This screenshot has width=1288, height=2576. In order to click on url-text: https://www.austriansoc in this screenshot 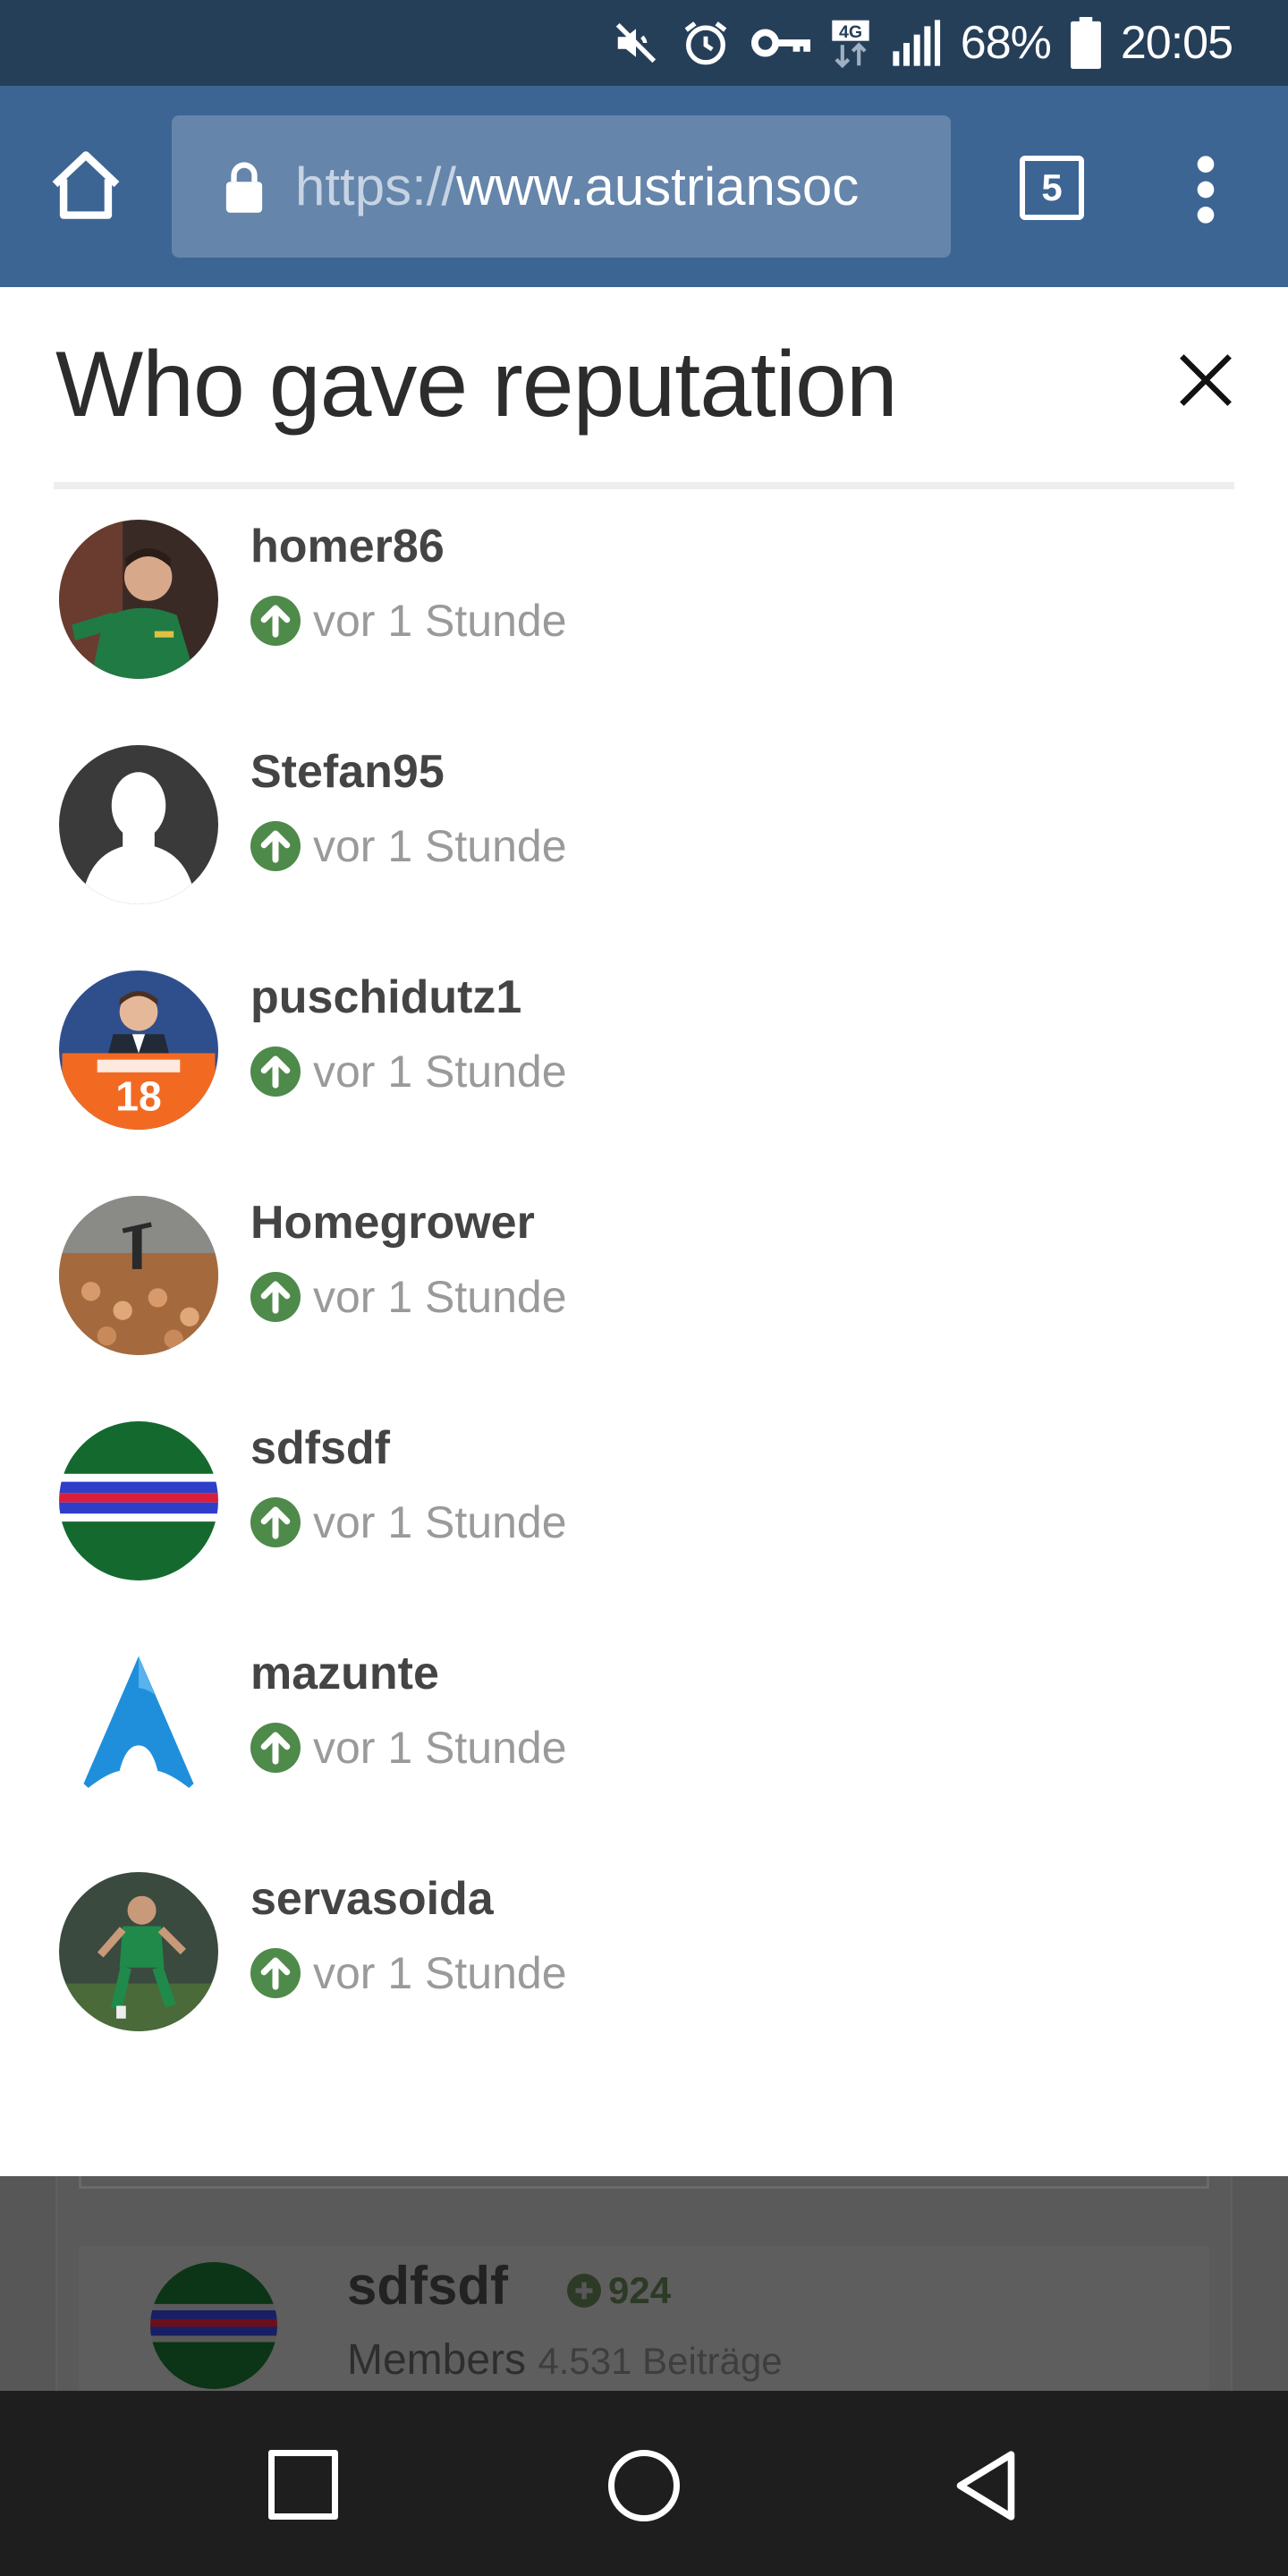, I will do `click(577, 186)`.